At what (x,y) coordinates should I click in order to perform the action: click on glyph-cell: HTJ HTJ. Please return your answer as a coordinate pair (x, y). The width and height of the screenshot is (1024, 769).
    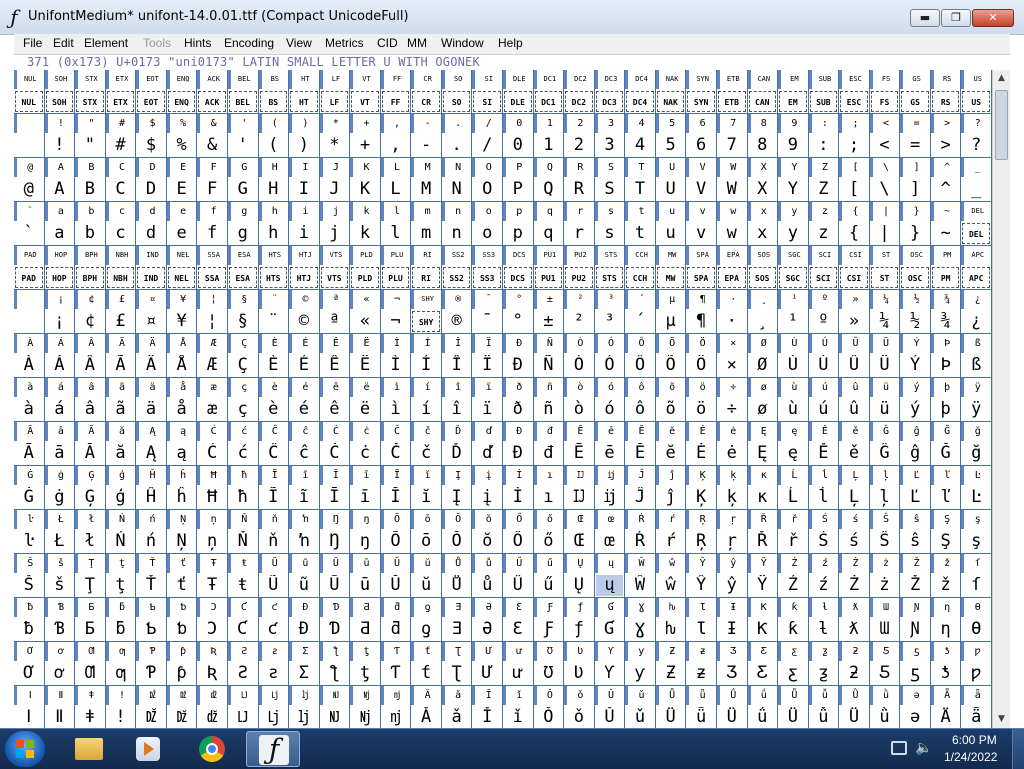
    Looking at the image, I should click on (304, 268).